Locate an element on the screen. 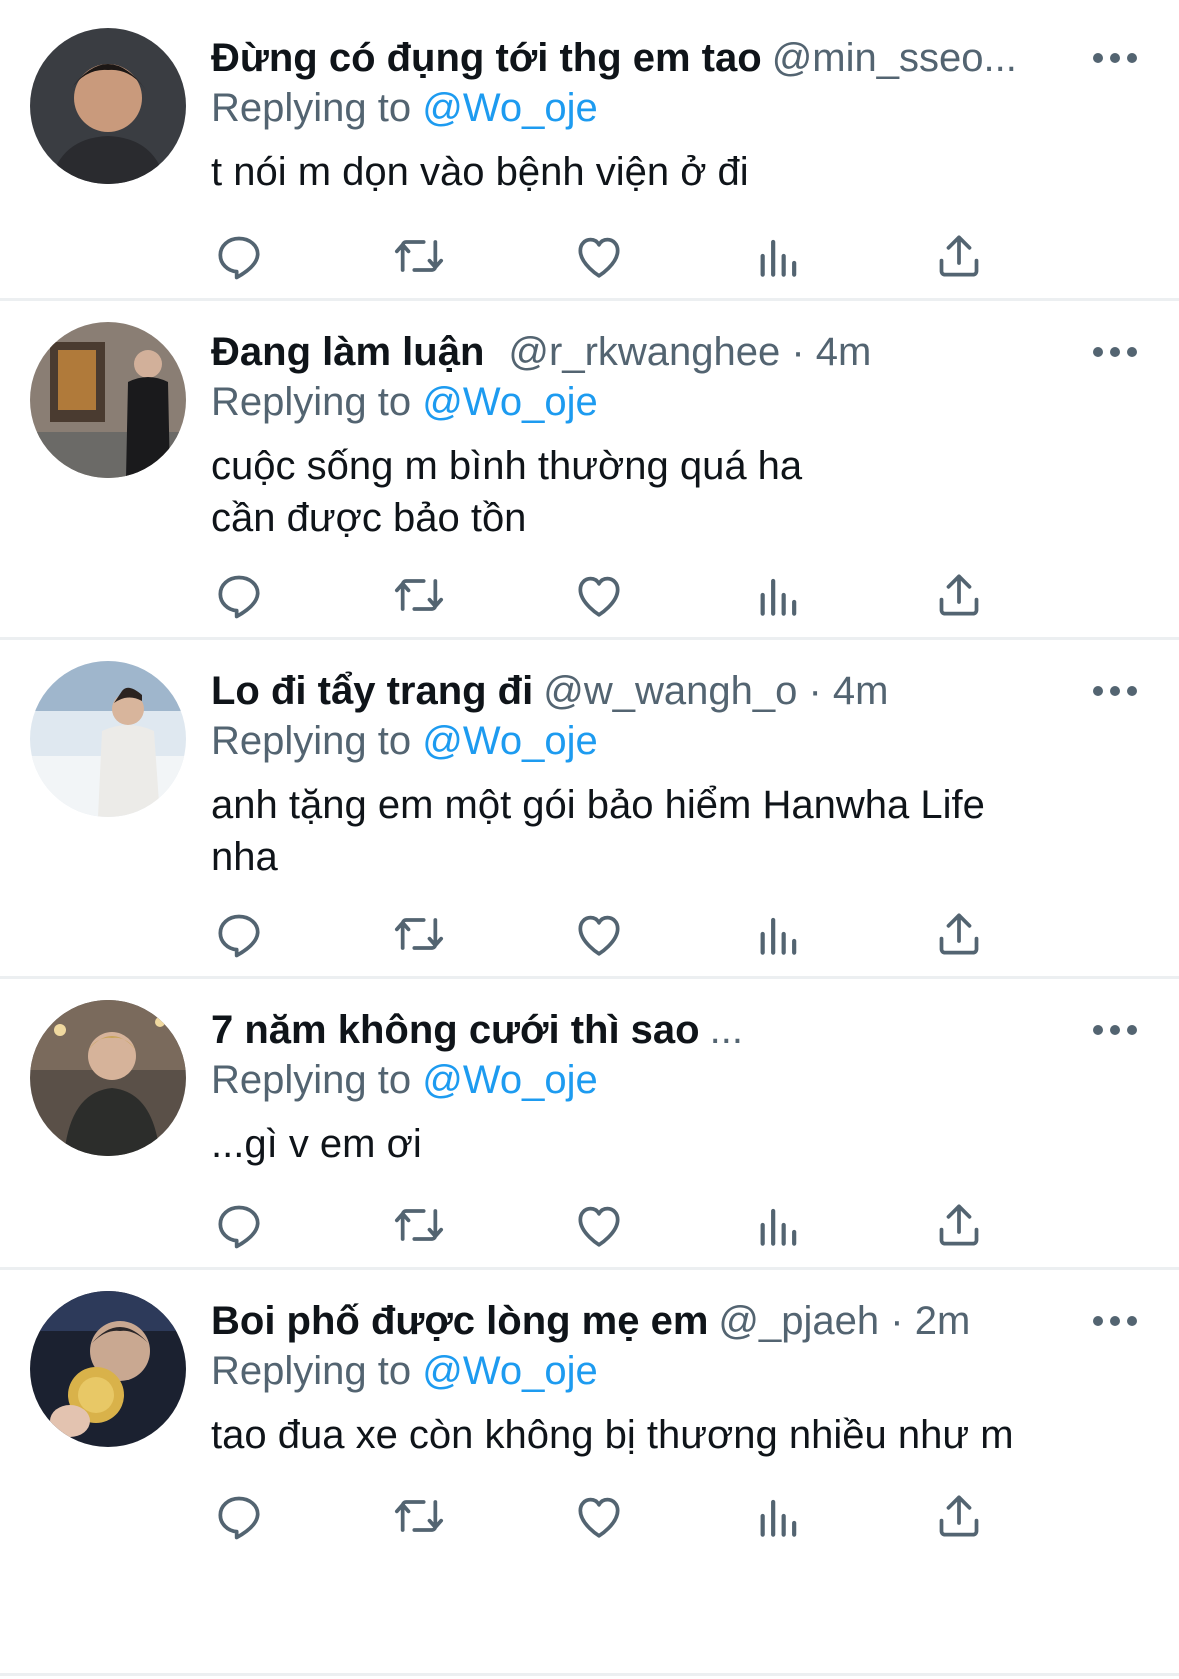  tweet-header: Đang làm luận @r_rkwanghee · 4m is located at coordinates (645, 352).